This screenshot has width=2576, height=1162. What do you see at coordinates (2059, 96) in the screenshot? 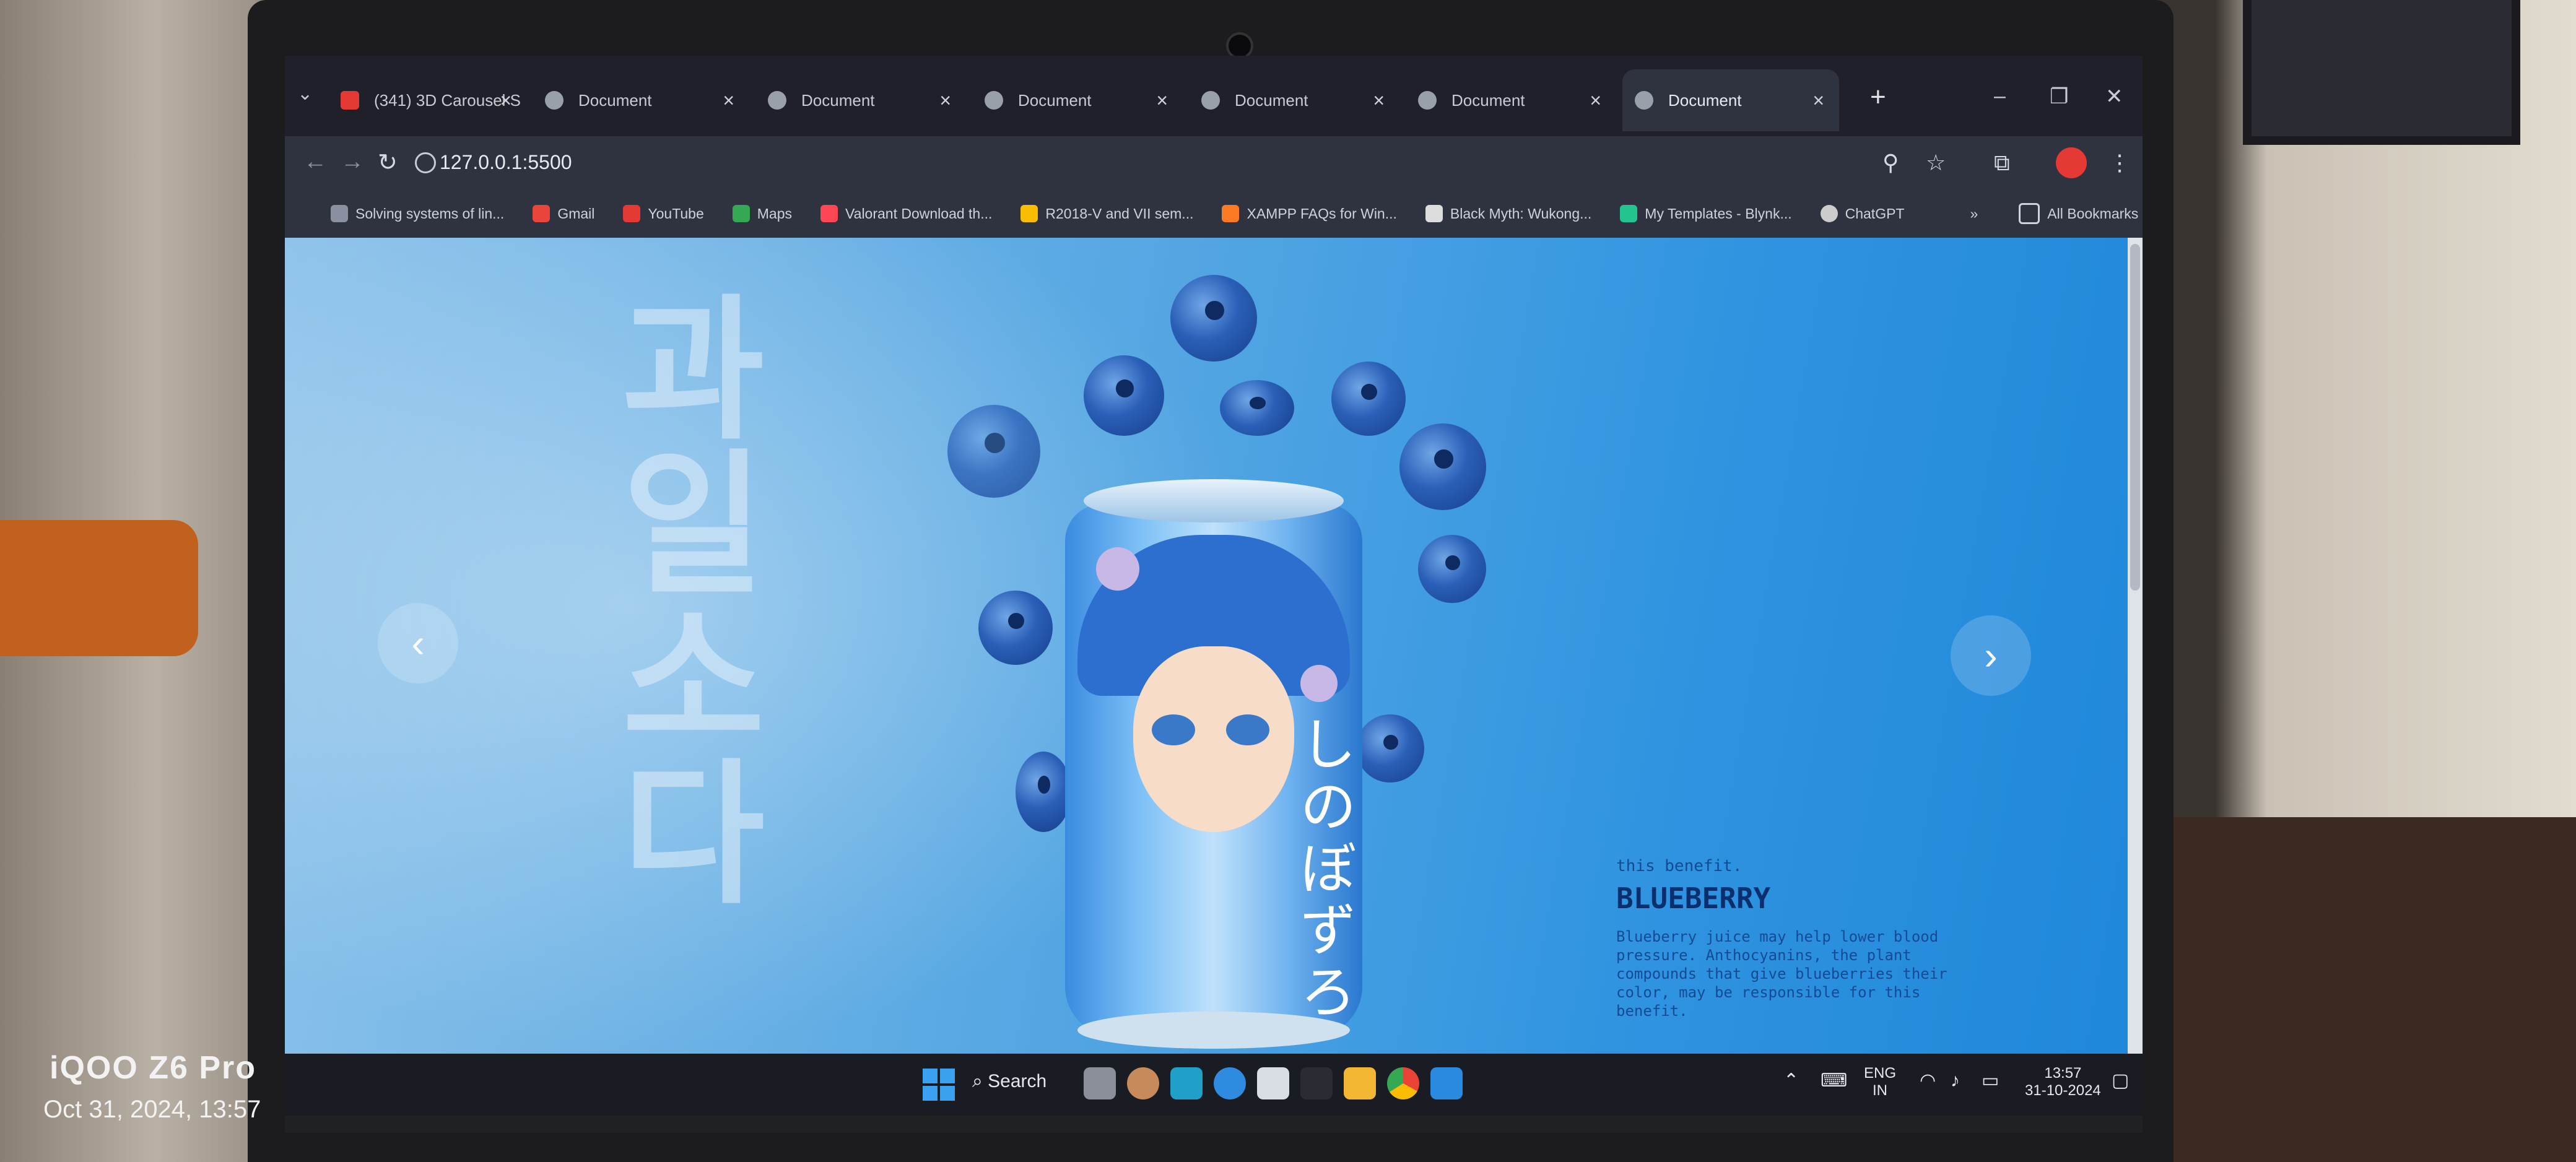
I see `restore-button: ❐` at bounding box center [2059, 96].